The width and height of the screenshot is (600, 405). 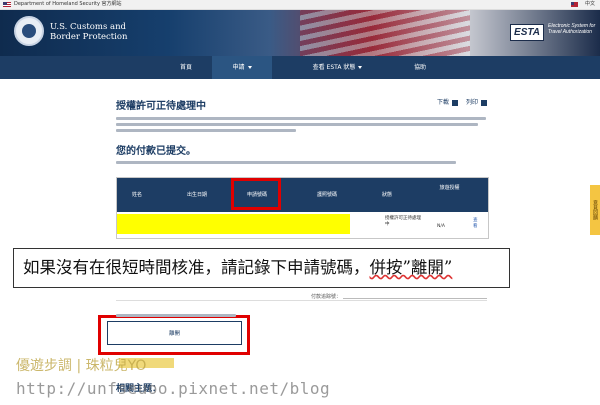 I want to click on us-flag-icon, so click(x=7, y=4).